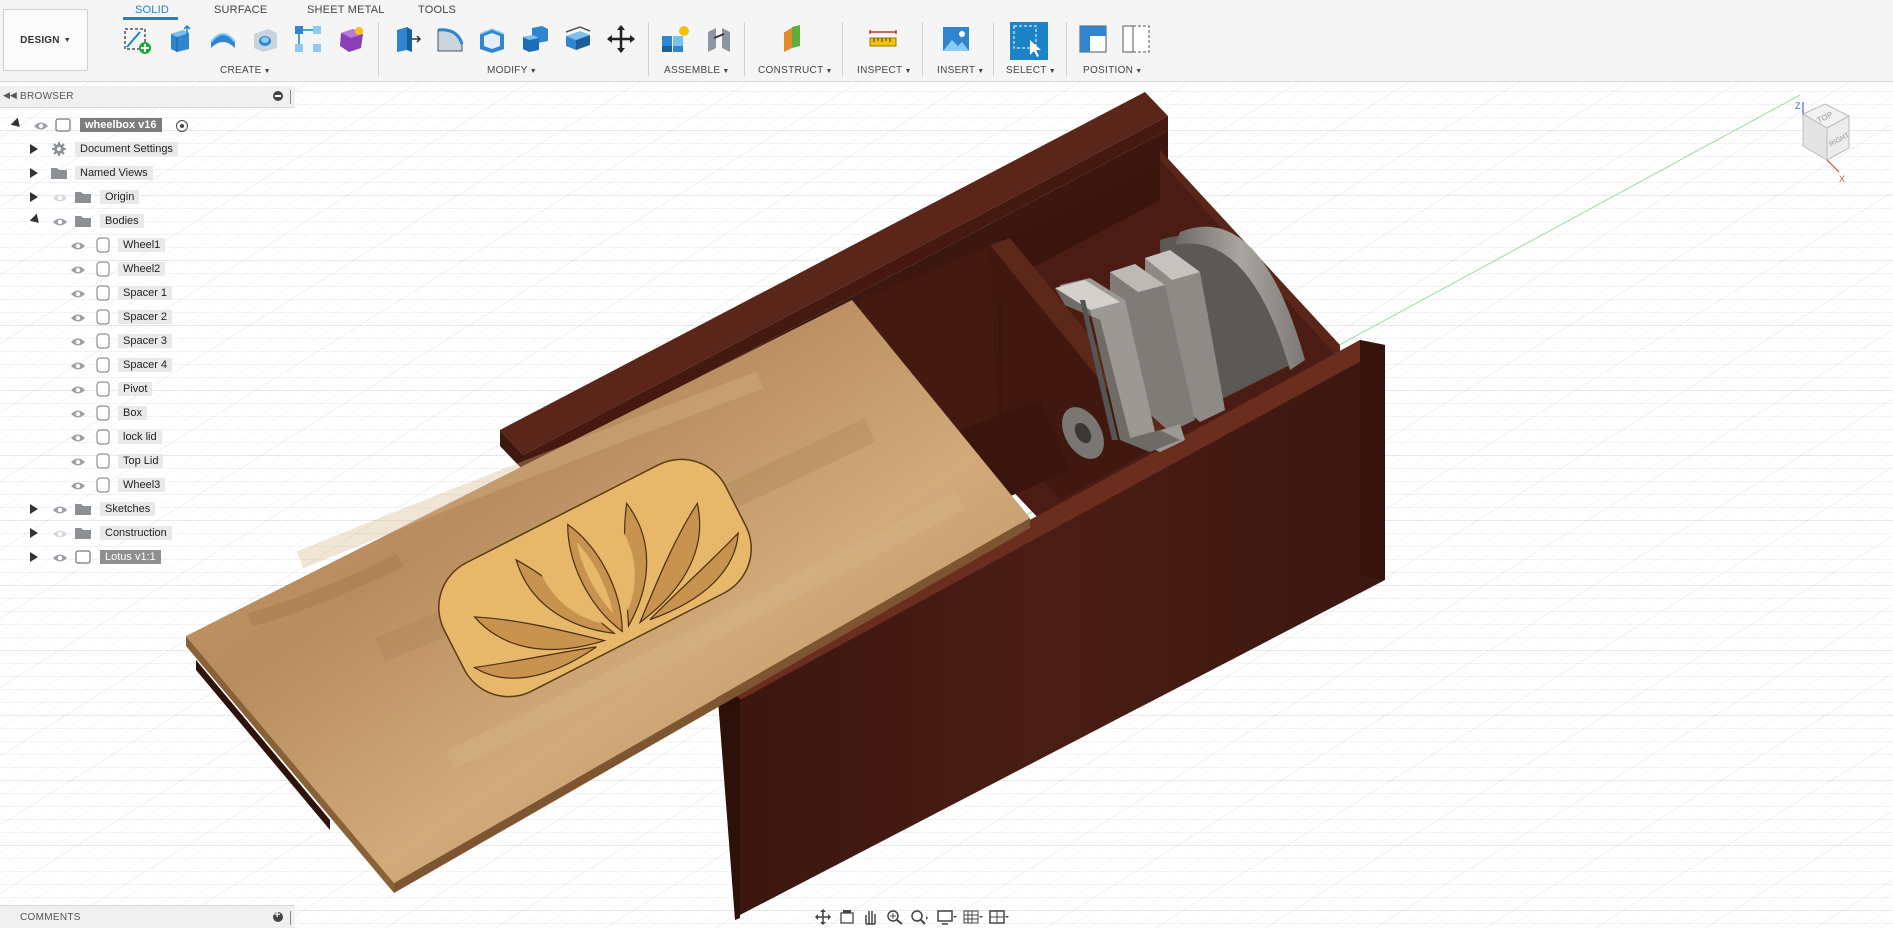  I want to click on select-menu: SELECT ▼, so click(1031, 70).